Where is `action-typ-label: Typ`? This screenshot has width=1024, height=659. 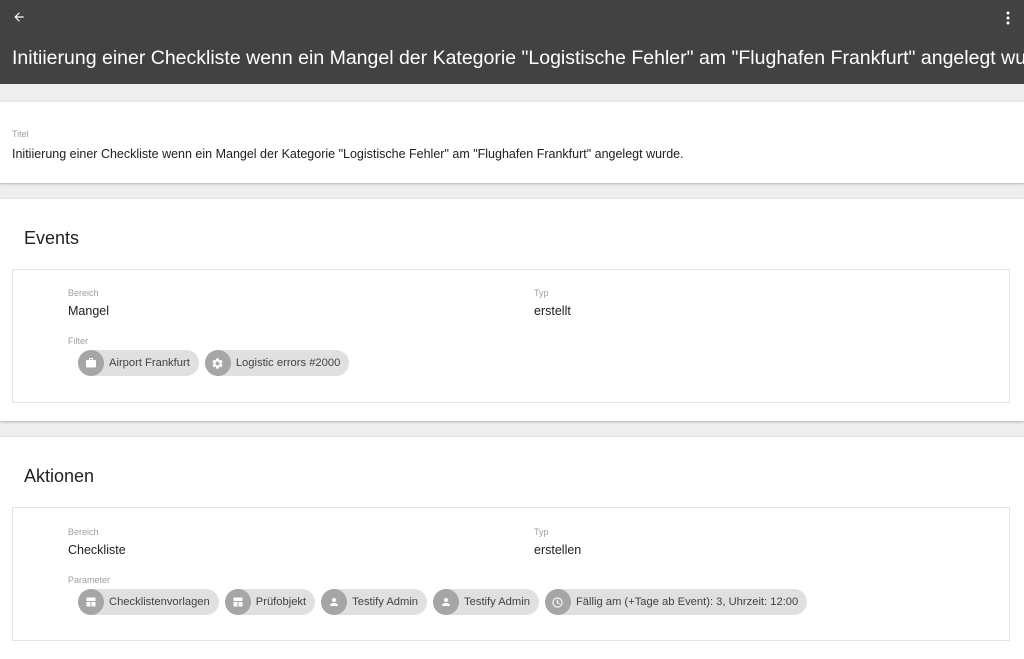
action-typ-label: Typ is located at coordinates (541, 532).